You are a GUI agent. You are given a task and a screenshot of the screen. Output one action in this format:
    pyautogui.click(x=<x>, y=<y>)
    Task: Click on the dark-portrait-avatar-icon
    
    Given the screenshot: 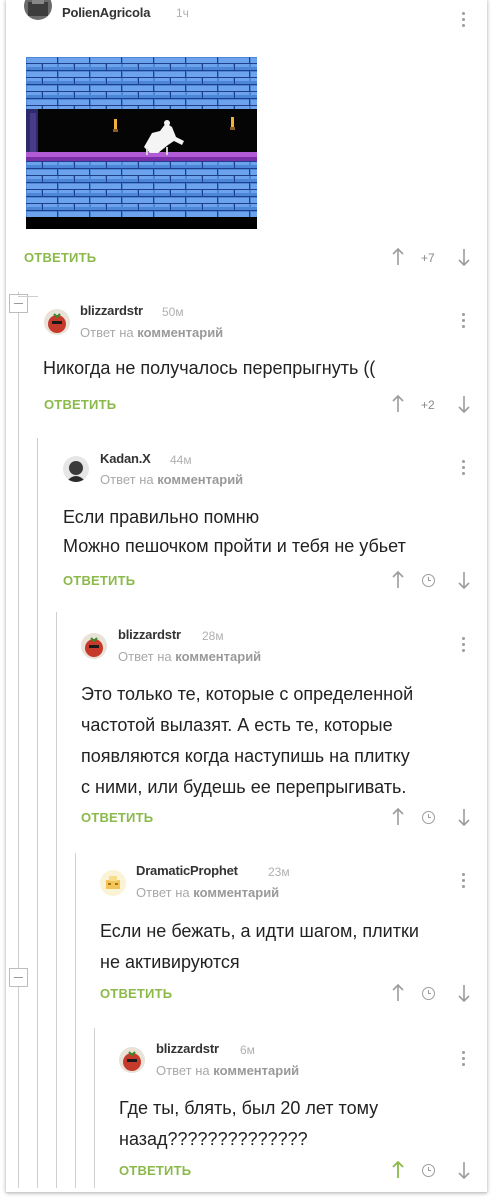 What is the action you would take?
    pyautogui.click(x=76, y=469)
    